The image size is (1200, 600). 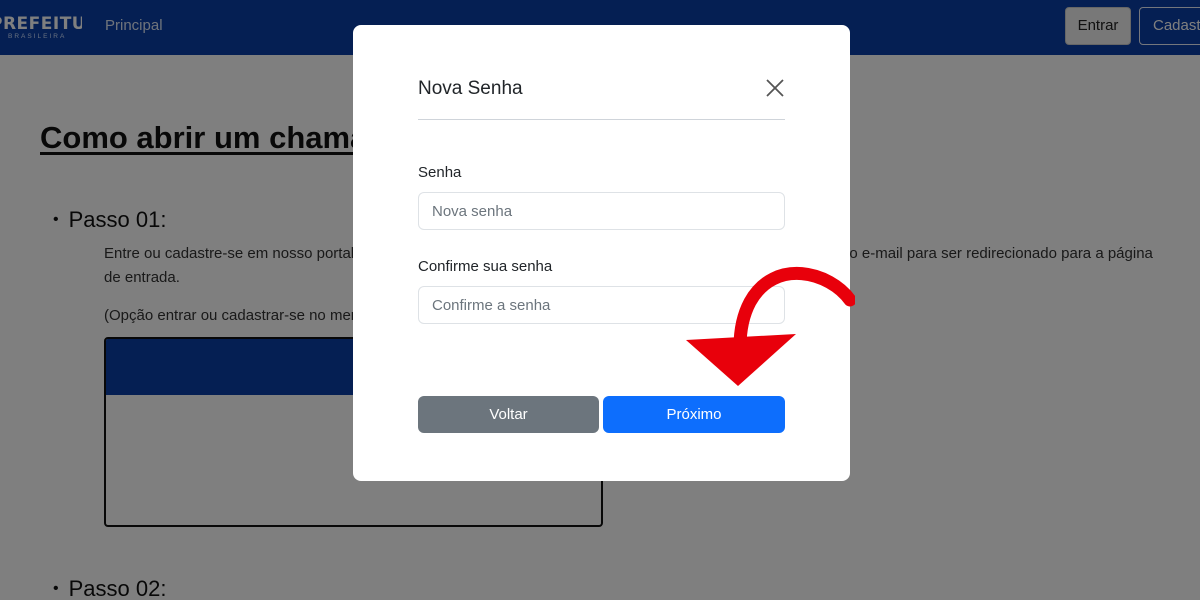 I want to click on password-label: Senha, so click(x=440, y=172).